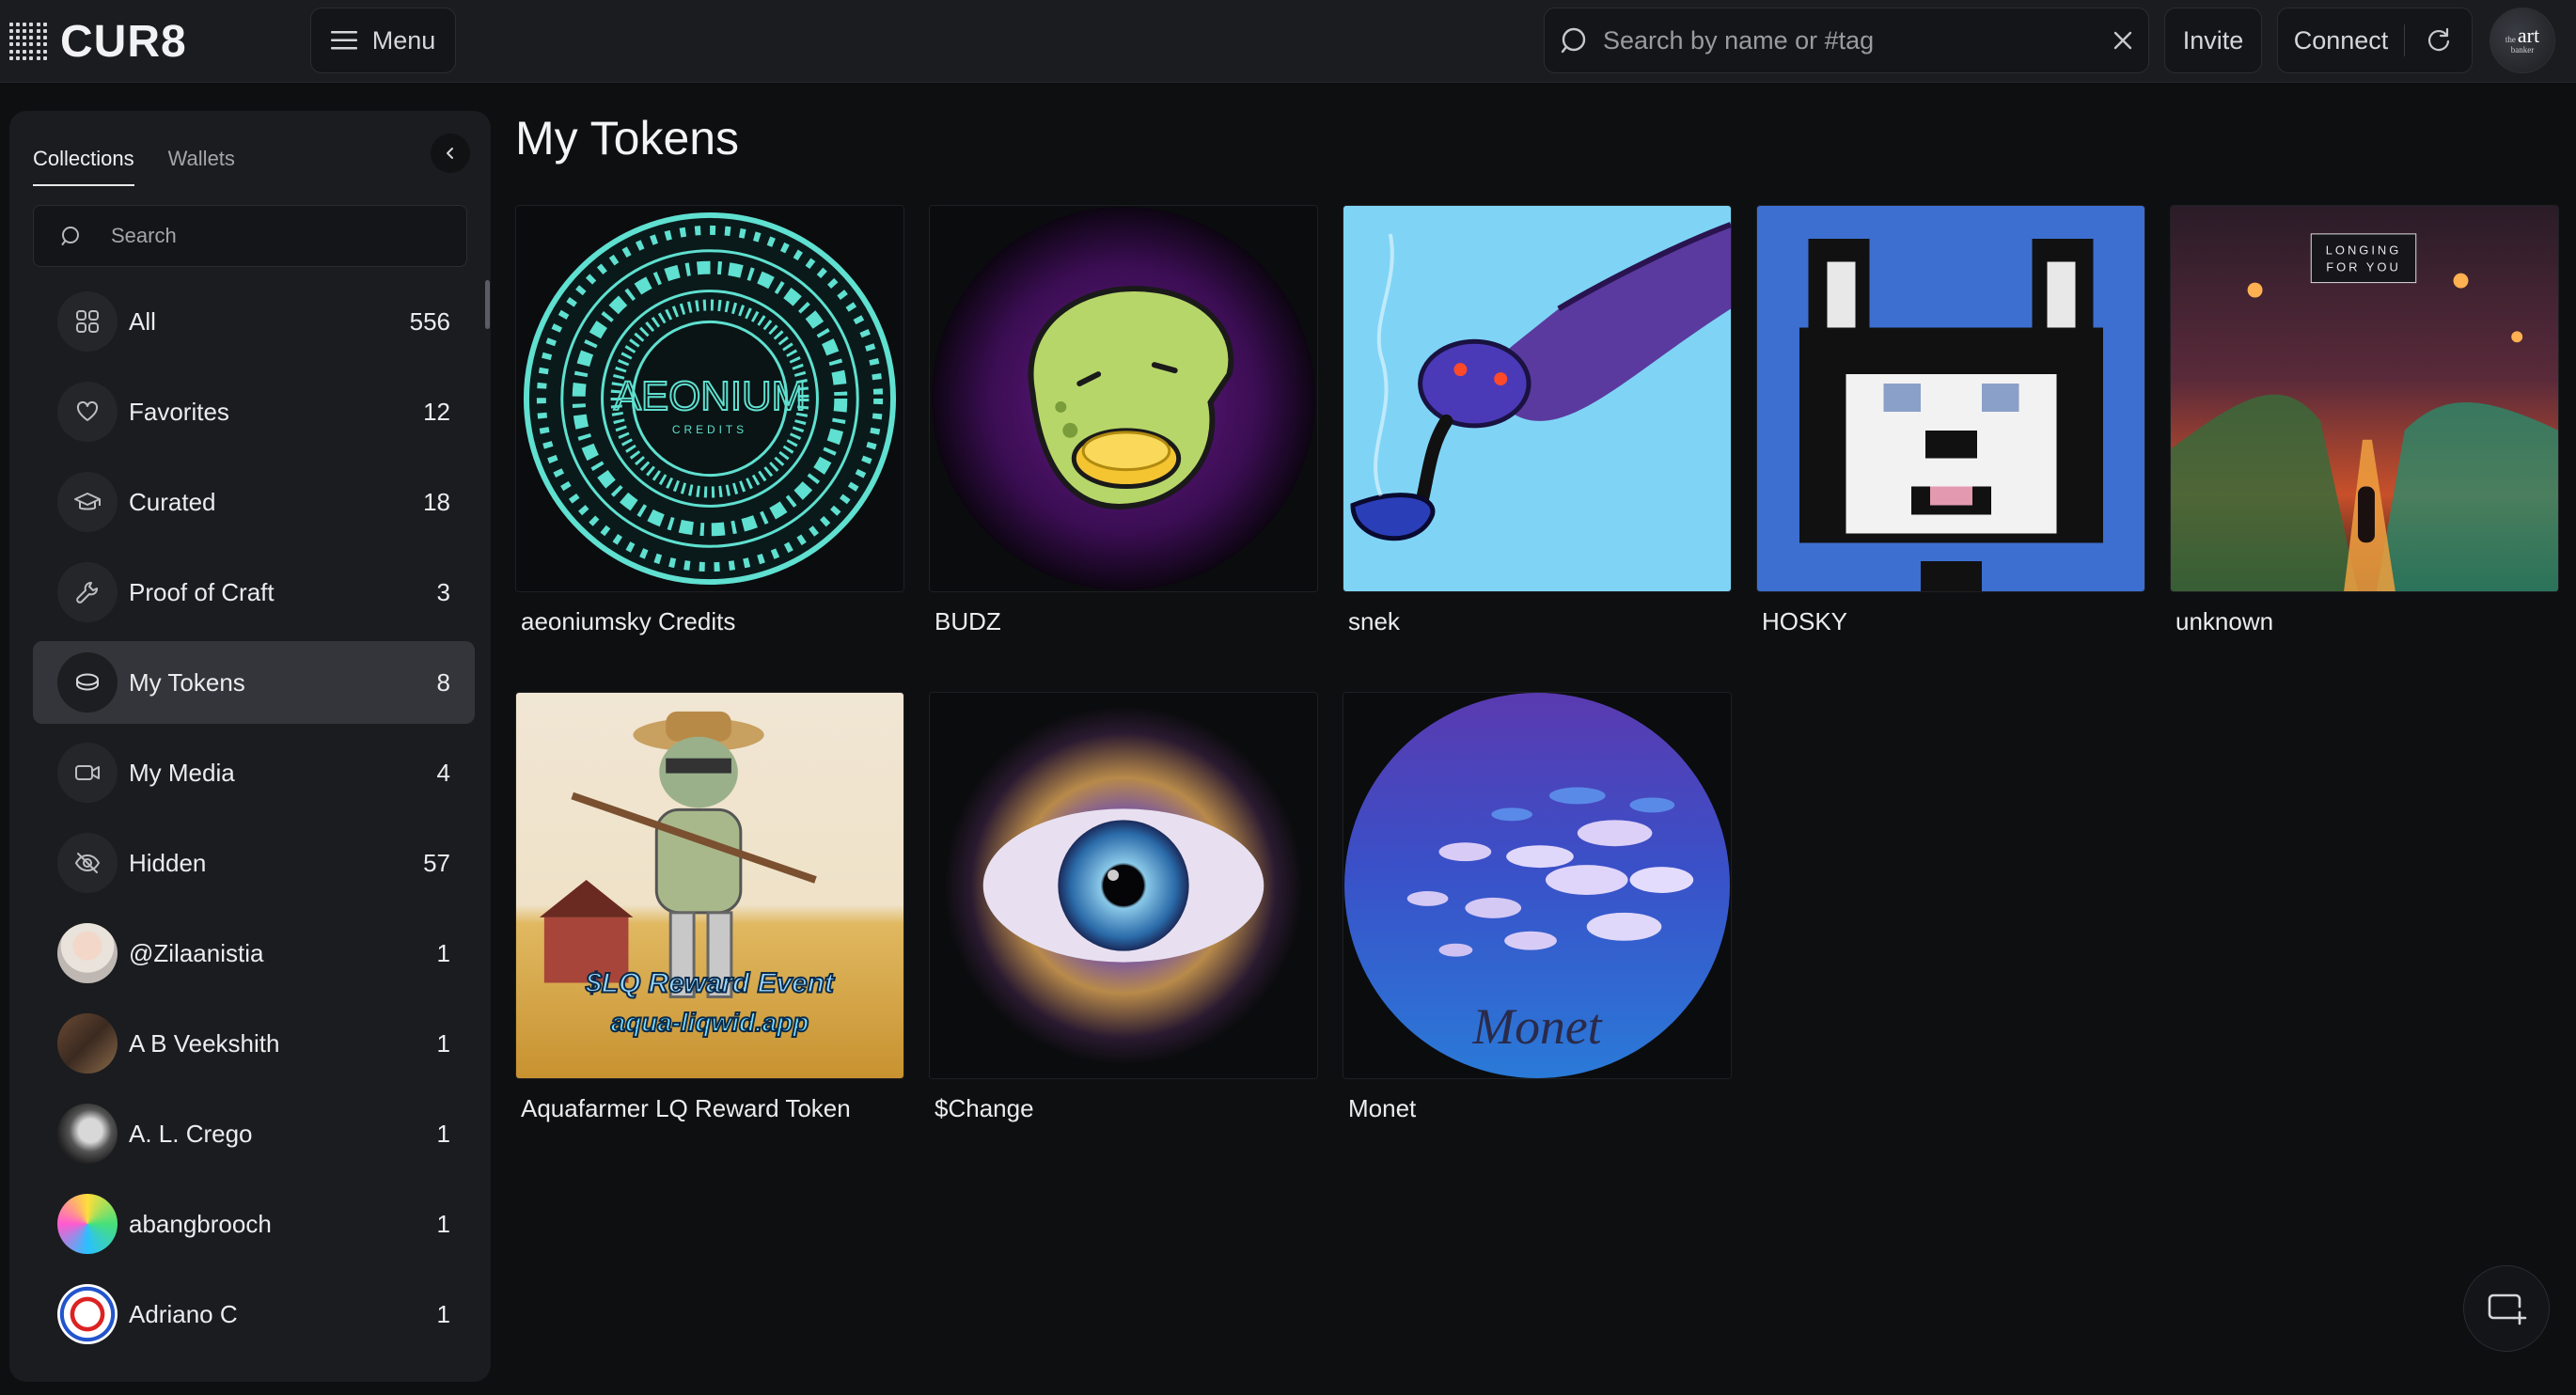 The width and height of the screenshot is (2576, 1395). Describe the element at coordinates (2364, 251) in the screenshot. I see `svg-text: LONGING` at that location.